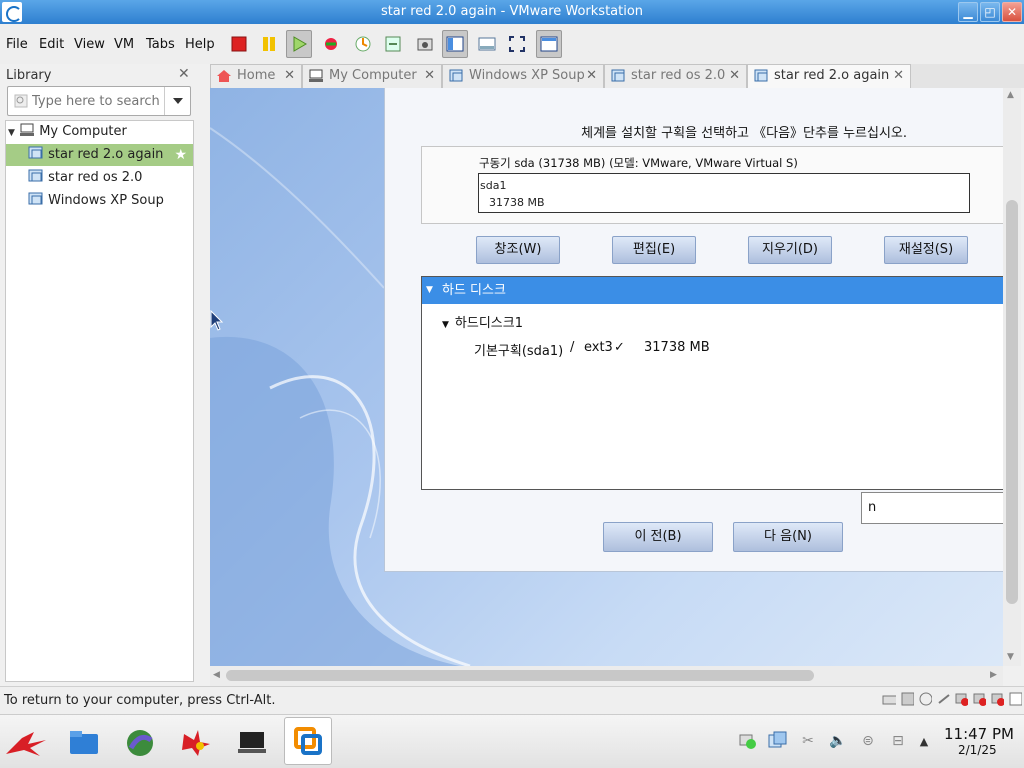 This screenshot has height=768, width=1024. What do you see at coordinates (239, 44) in the screenshot?
I see `power-off-icon` at bounding box center [239, 44].